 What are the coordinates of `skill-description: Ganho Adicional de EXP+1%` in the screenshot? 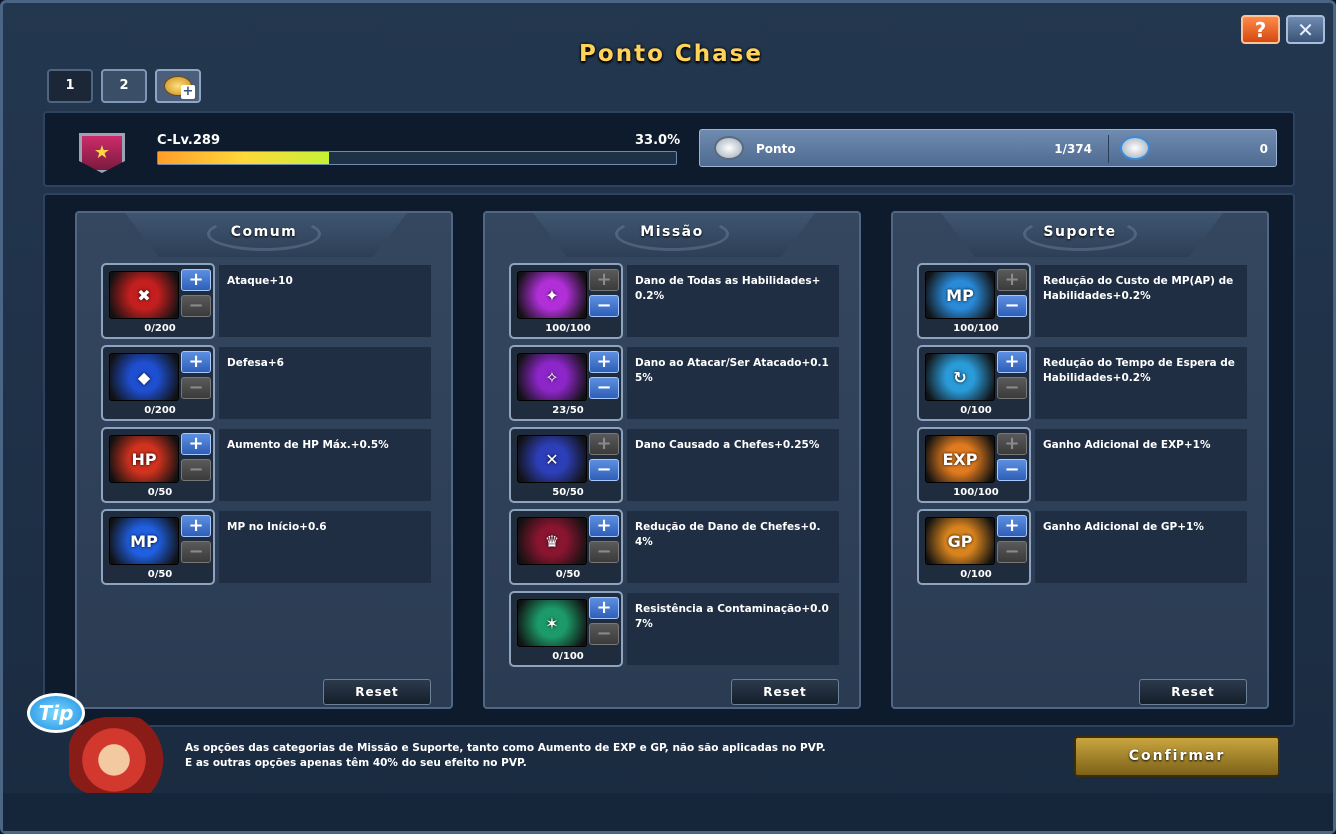 It's located at (1141, 465).